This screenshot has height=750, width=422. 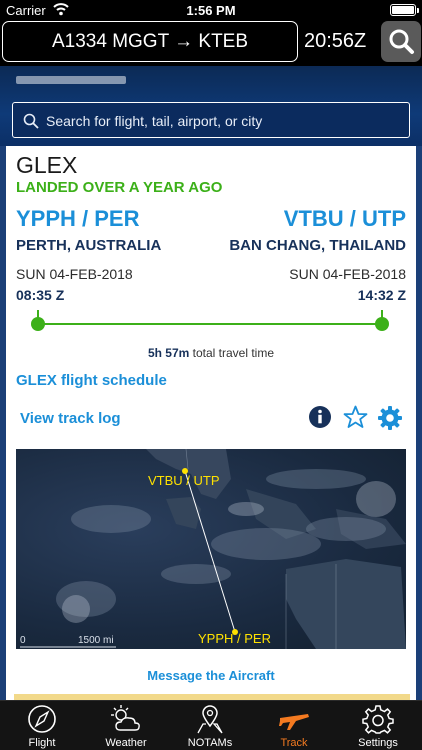 I want to click on tab-weather: Weather, so click(x=126, y=725).